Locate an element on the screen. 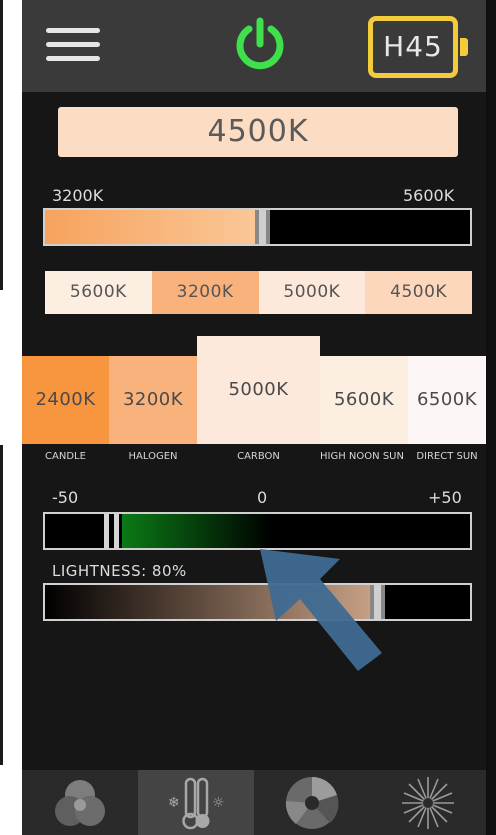  card-direct-sun: 6500K is located at coordinates (447, 400).